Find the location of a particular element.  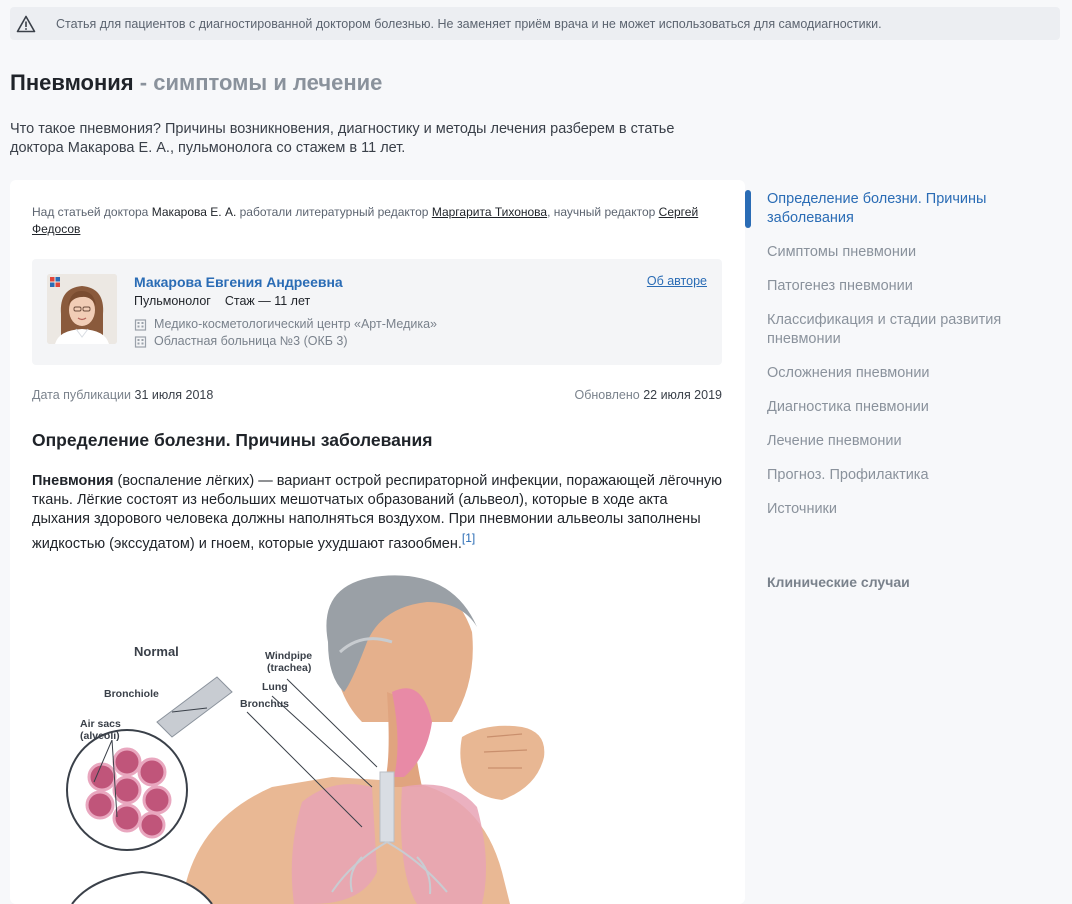

update-date-value: 22 июля 2019 is located at coordinates (682, 395).